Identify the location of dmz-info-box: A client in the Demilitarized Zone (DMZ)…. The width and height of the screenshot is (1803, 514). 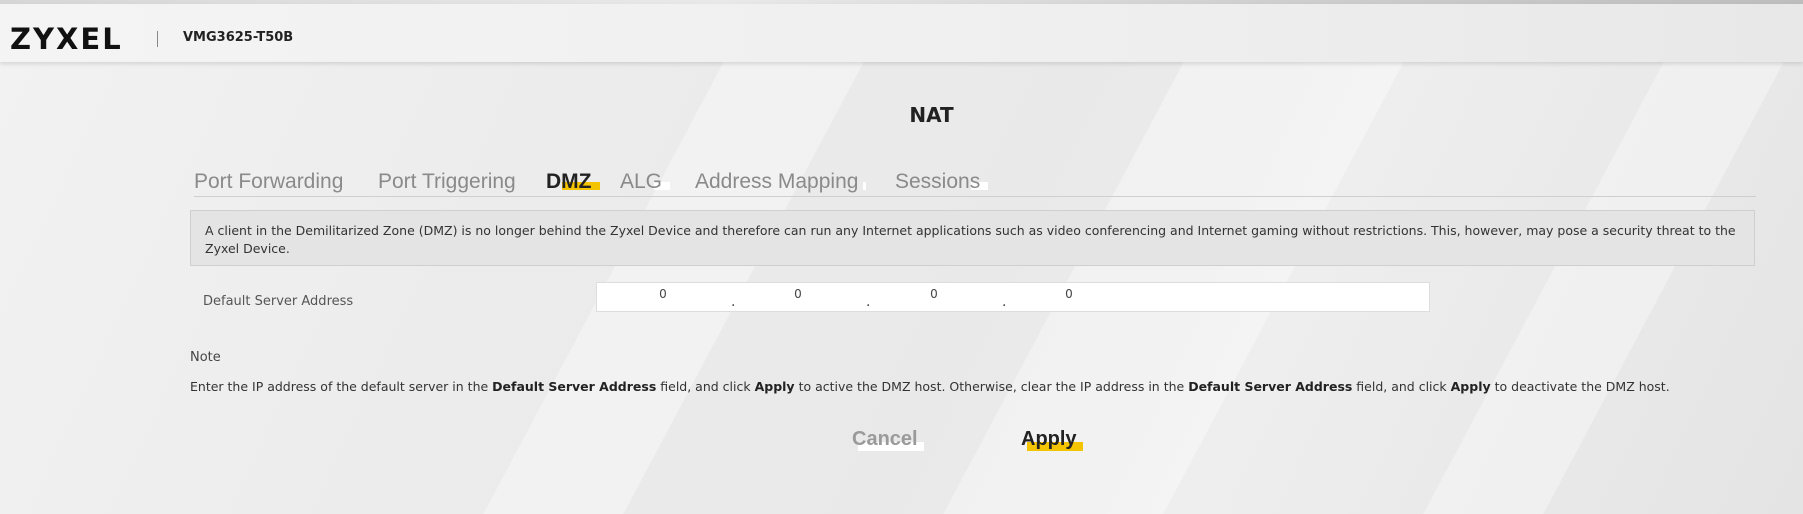
(972, 238).